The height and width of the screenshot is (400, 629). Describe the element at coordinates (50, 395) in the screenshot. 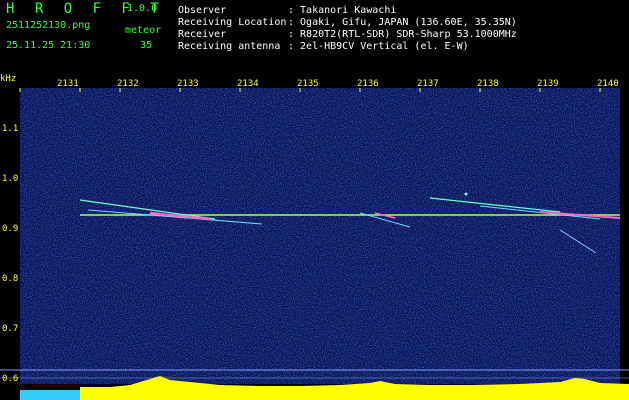

I see `noise-level-low` at that location.